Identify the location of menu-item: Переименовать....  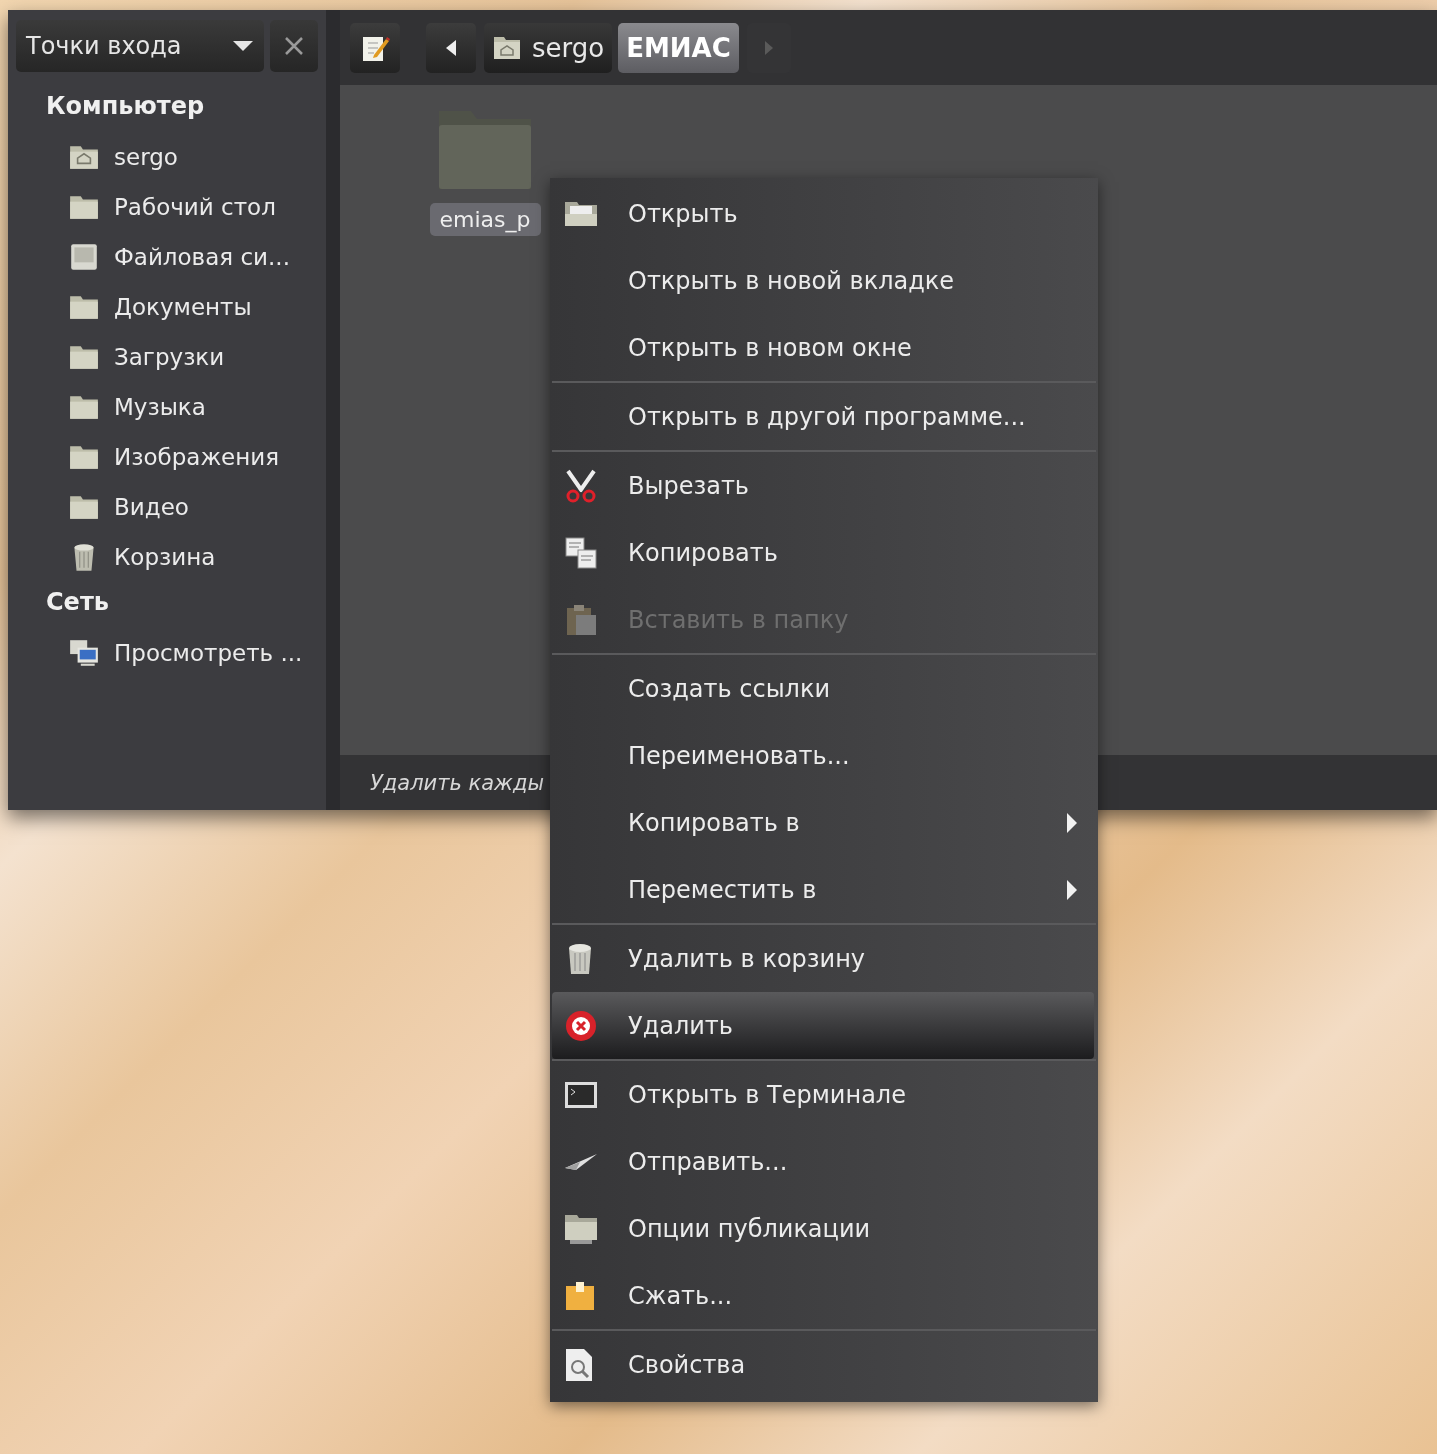
(824, 755).